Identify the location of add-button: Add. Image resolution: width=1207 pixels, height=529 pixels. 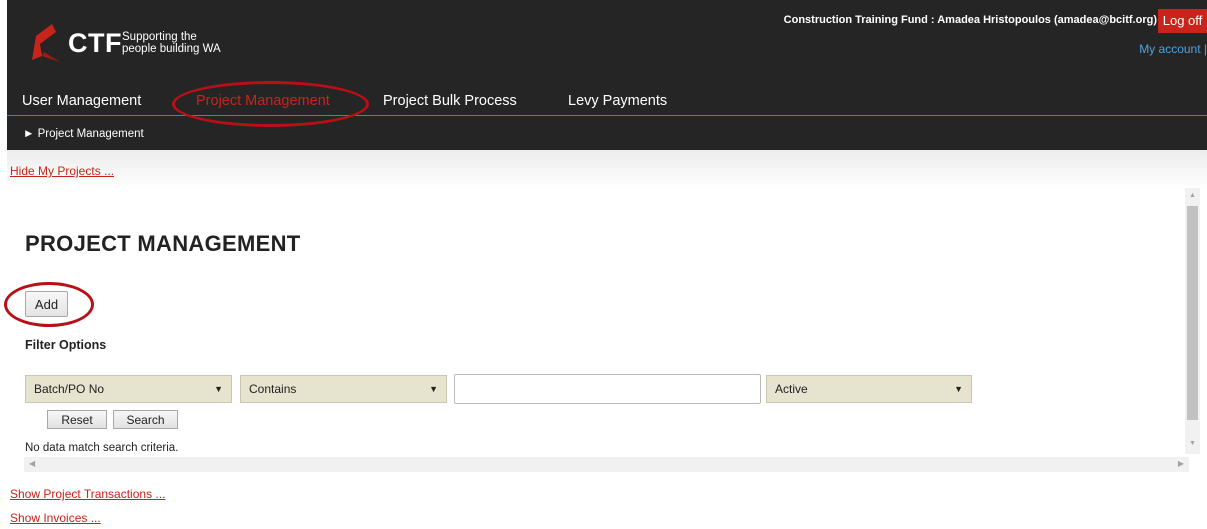
(46, 304).